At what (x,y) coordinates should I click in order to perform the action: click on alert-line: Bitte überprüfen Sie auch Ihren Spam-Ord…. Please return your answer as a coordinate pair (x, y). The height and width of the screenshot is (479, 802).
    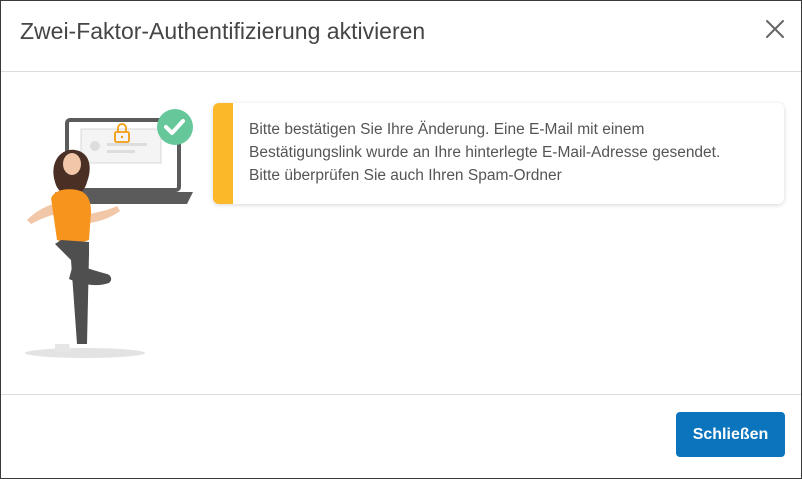
    Looking at the image, I should click on (405, 175).